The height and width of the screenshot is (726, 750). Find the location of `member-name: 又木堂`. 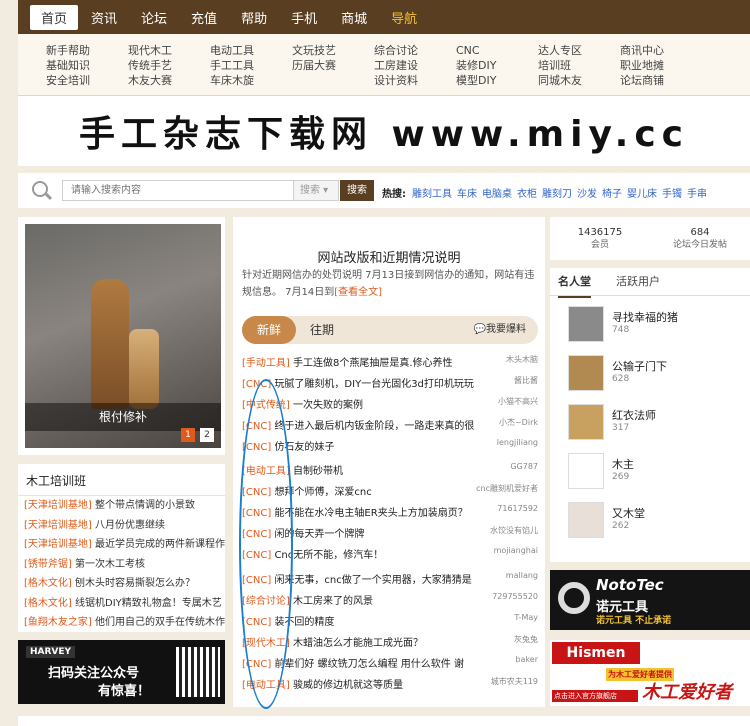

member-name: 又木堂 is located at coordinates (628, 513).